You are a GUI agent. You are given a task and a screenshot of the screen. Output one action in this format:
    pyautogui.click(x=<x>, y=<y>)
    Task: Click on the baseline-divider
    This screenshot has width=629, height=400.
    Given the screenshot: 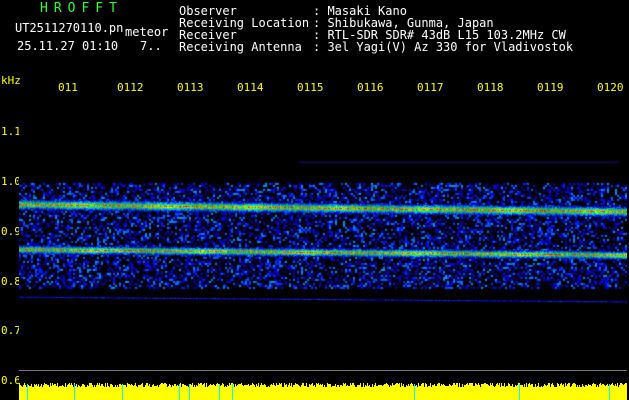 What is the action you would take?
    pyautogui.click(x=323, y=370)
    